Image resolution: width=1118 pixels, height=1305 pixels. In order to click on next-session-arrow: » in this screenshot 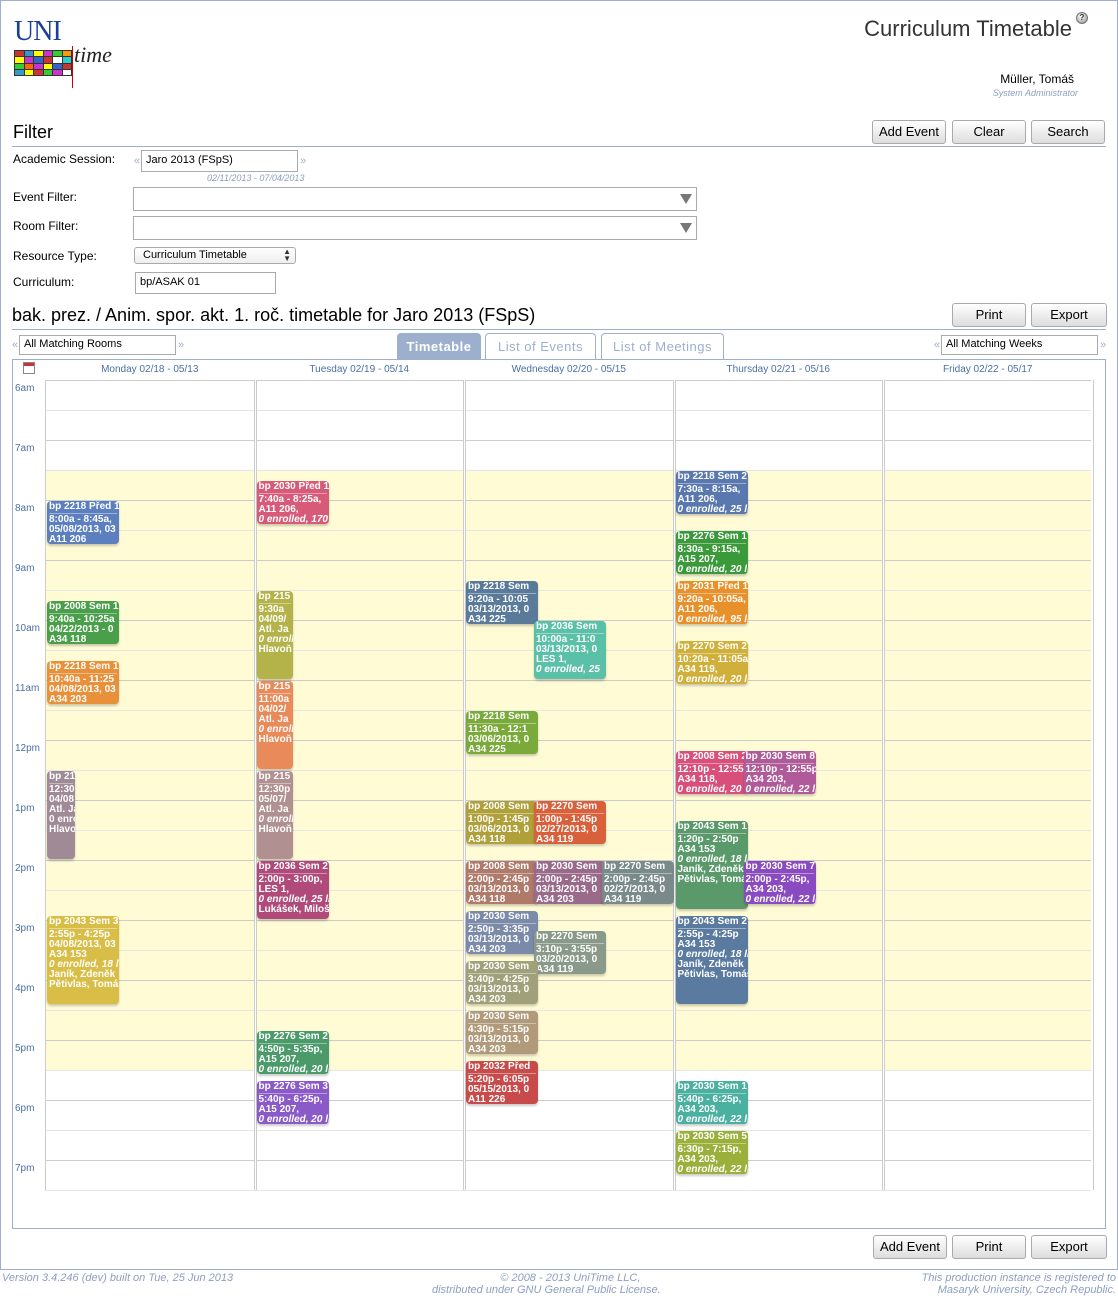, I will do `click(303, 161)`.